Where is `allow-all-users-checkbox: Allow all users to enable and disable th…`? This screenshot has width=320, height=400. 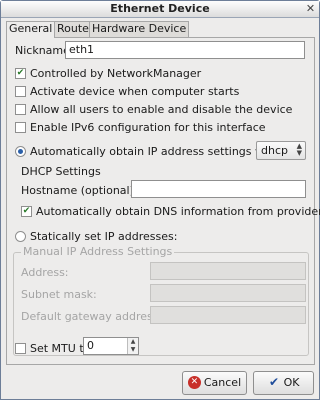 allow-all-users-checkbox: Allow all users to enable and disable th… is located at coordinates (153, 109).